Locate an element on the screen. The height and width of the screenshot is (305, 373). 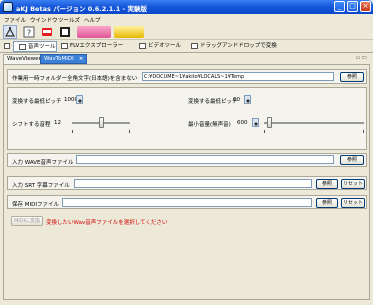
help-icon: ? is located at coordinates (29, 32).